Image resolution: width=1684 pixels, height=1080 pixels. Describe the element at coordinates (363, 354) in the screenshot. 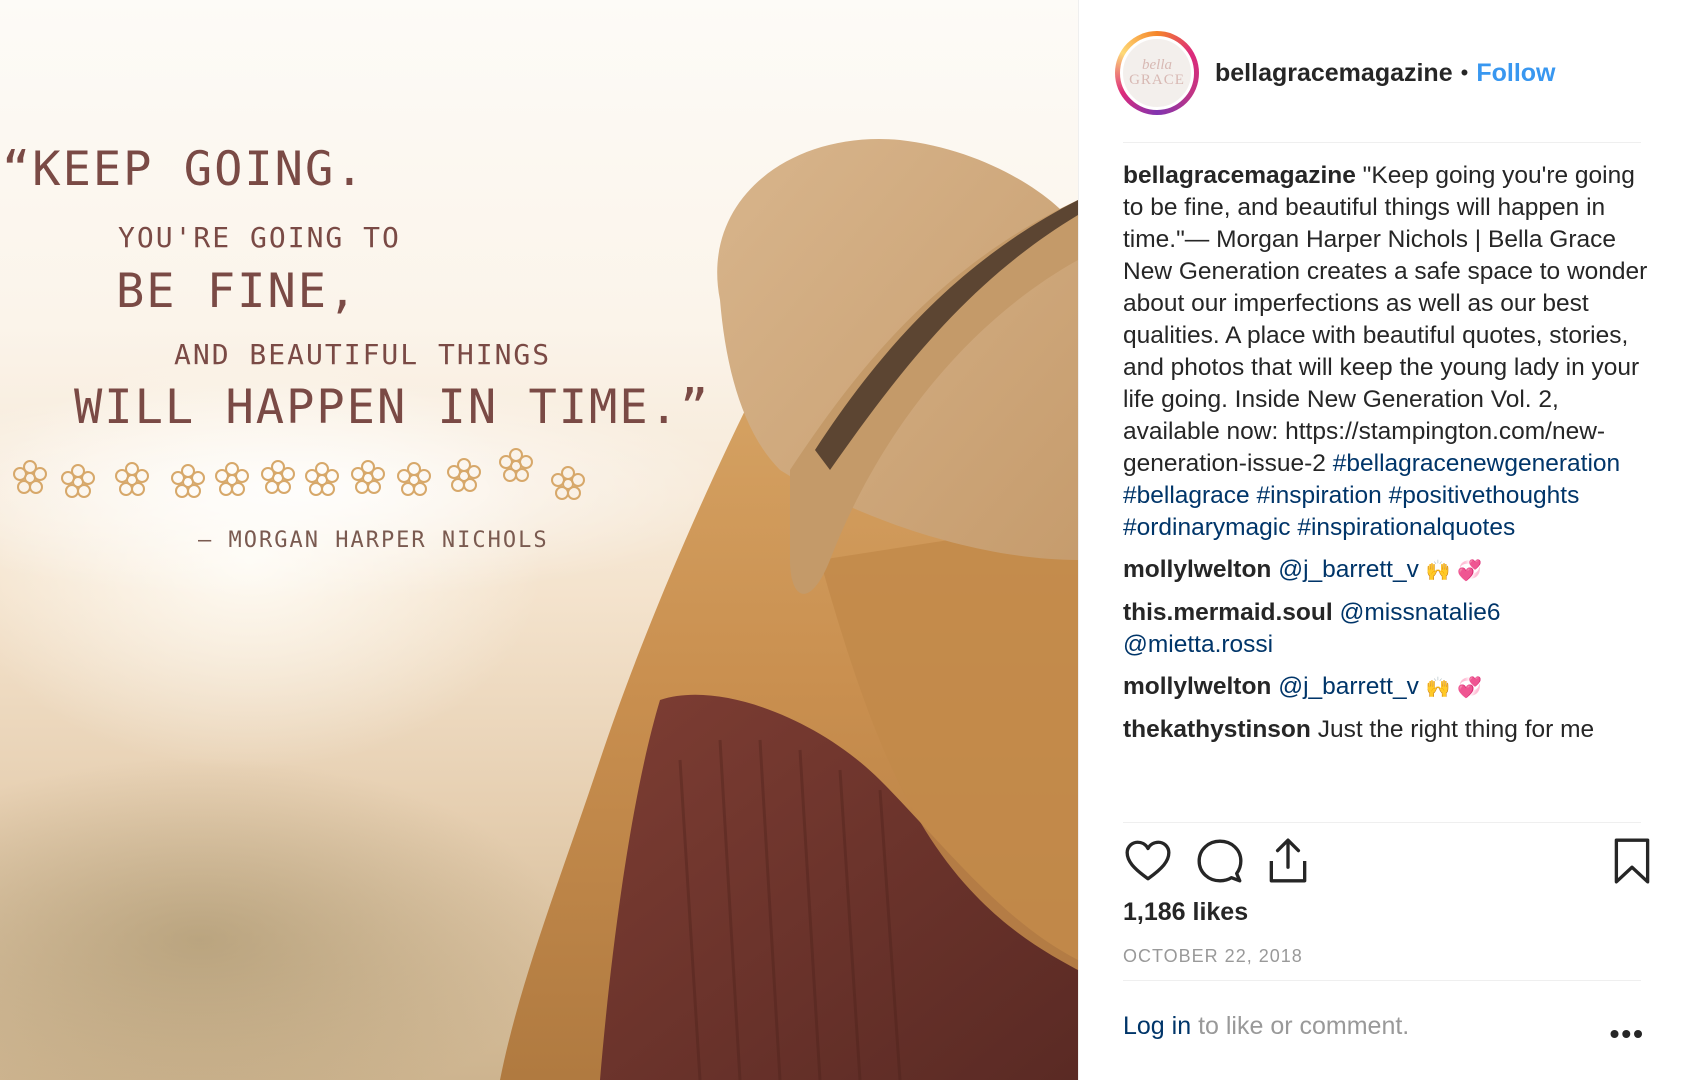

I see `quote-line-4: AND BEAUTIFUL THINGS` at that location.